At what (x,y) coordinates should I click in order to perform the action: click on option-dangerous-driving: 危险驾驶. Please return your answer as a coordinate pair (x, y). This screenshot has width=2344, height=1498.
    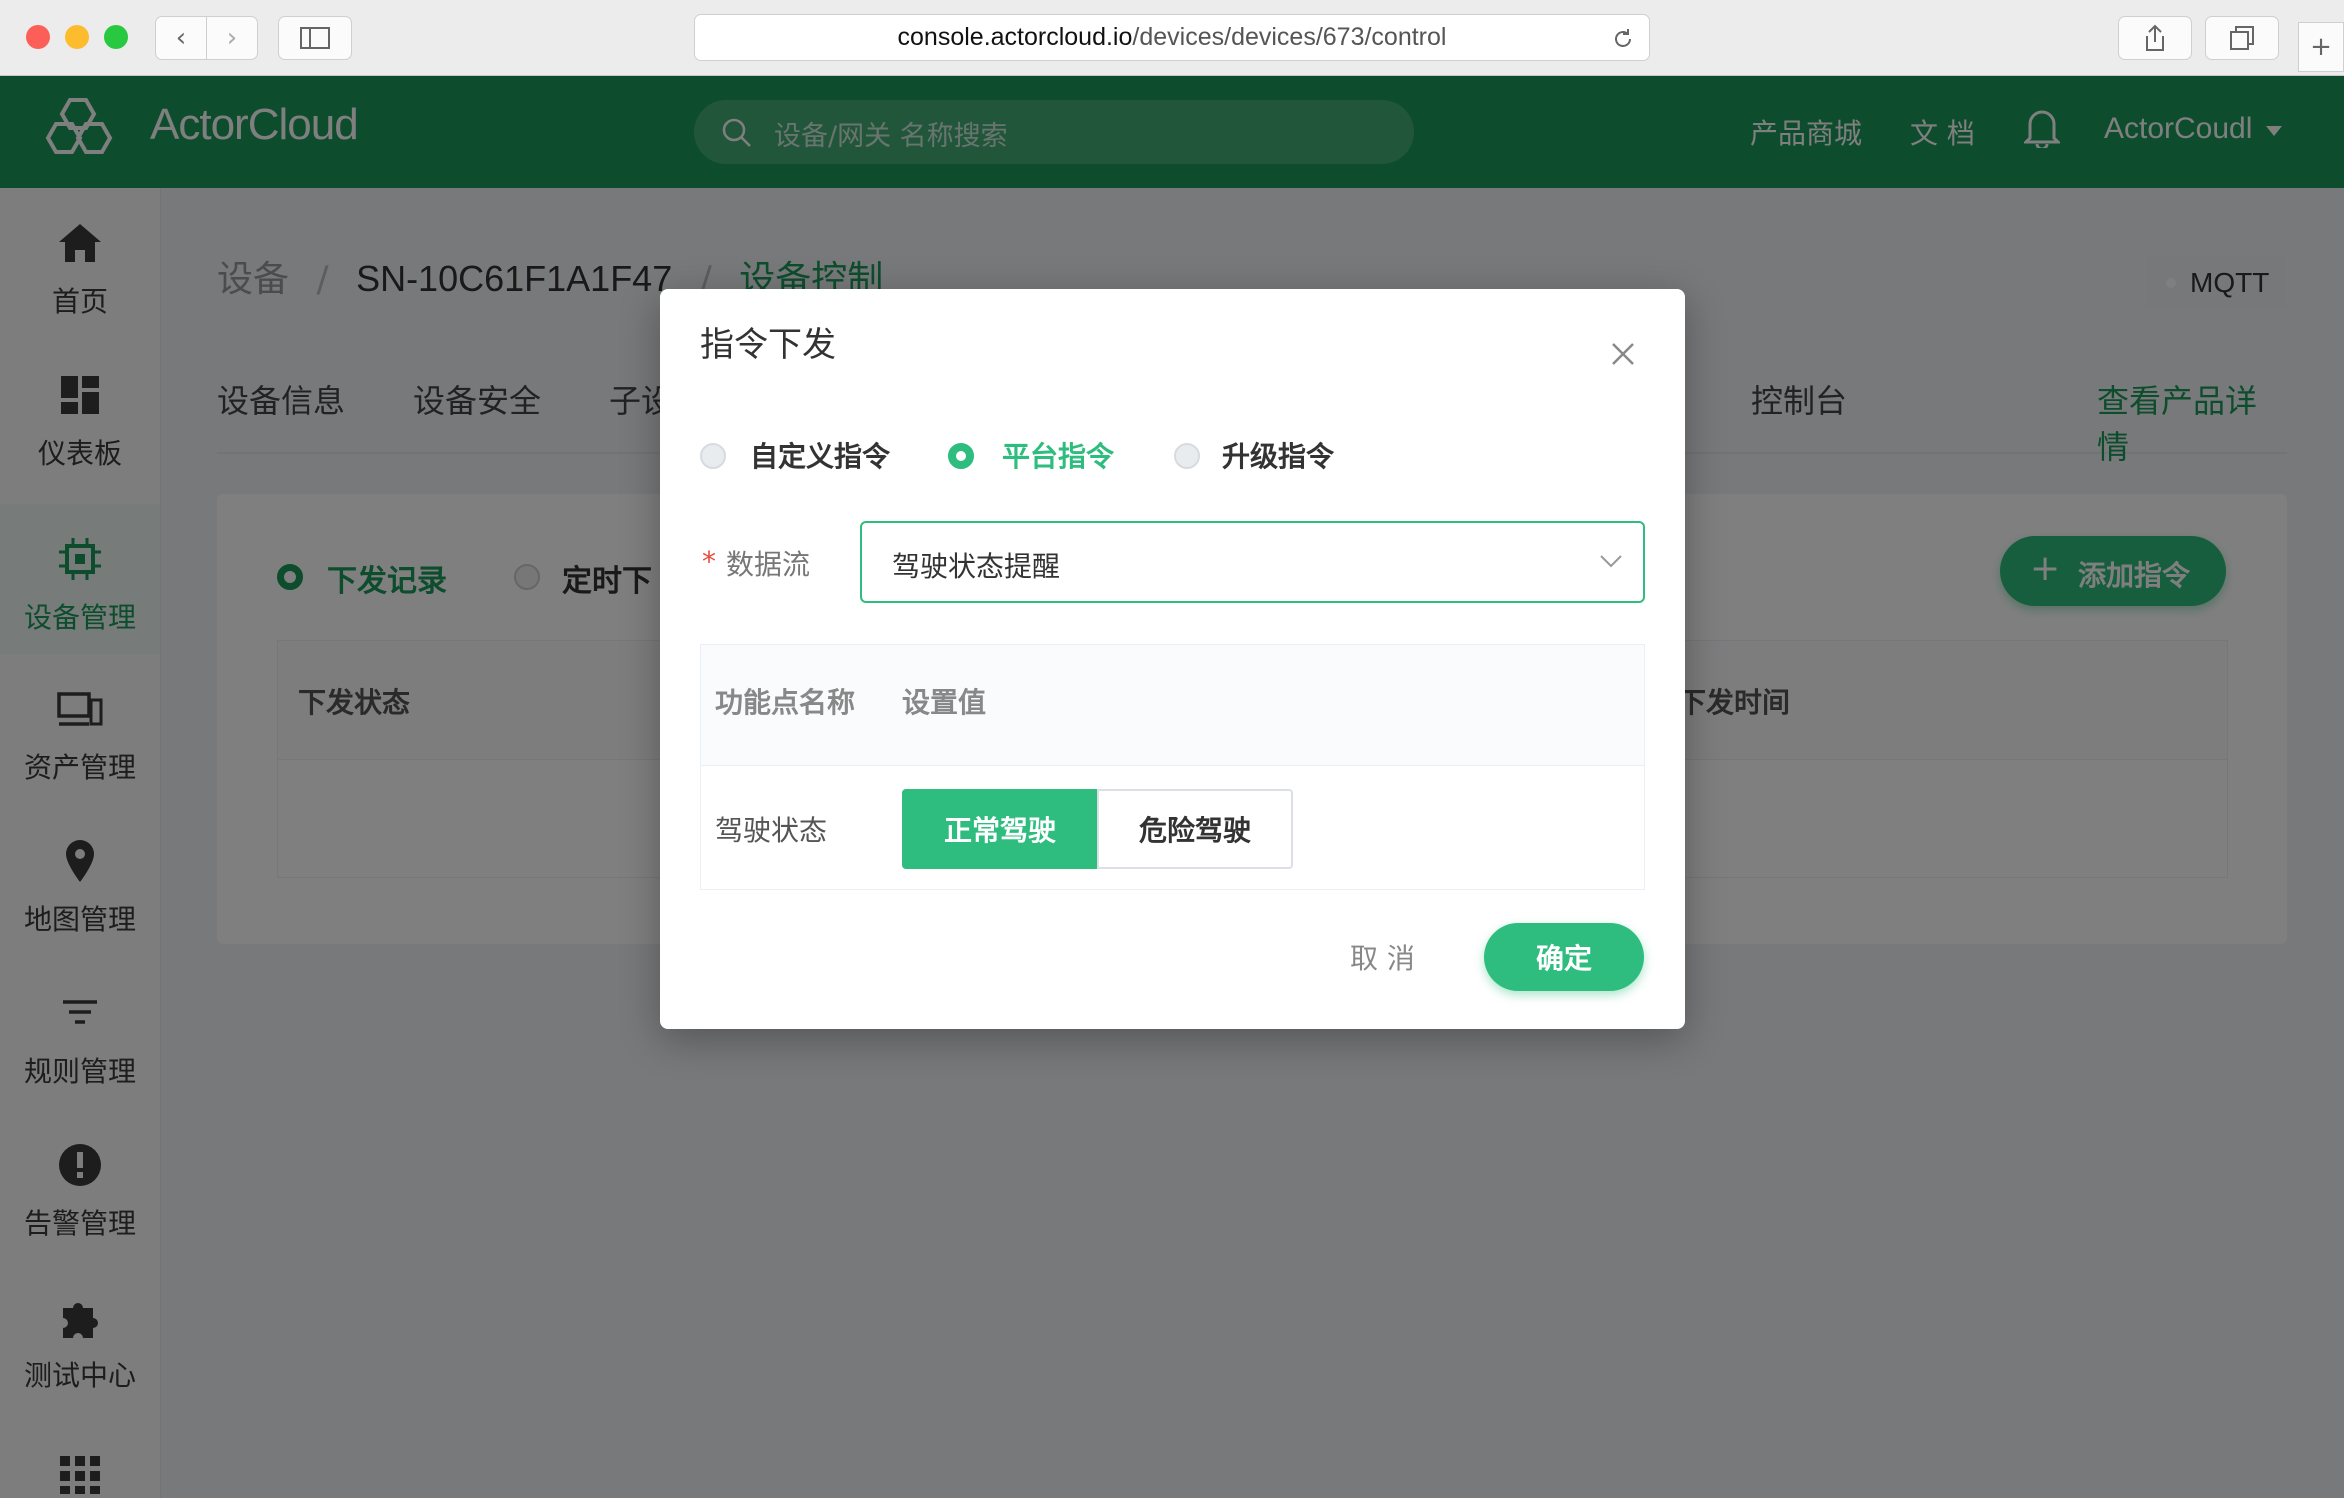
    Looking at the image, I should click on (1195, 829).